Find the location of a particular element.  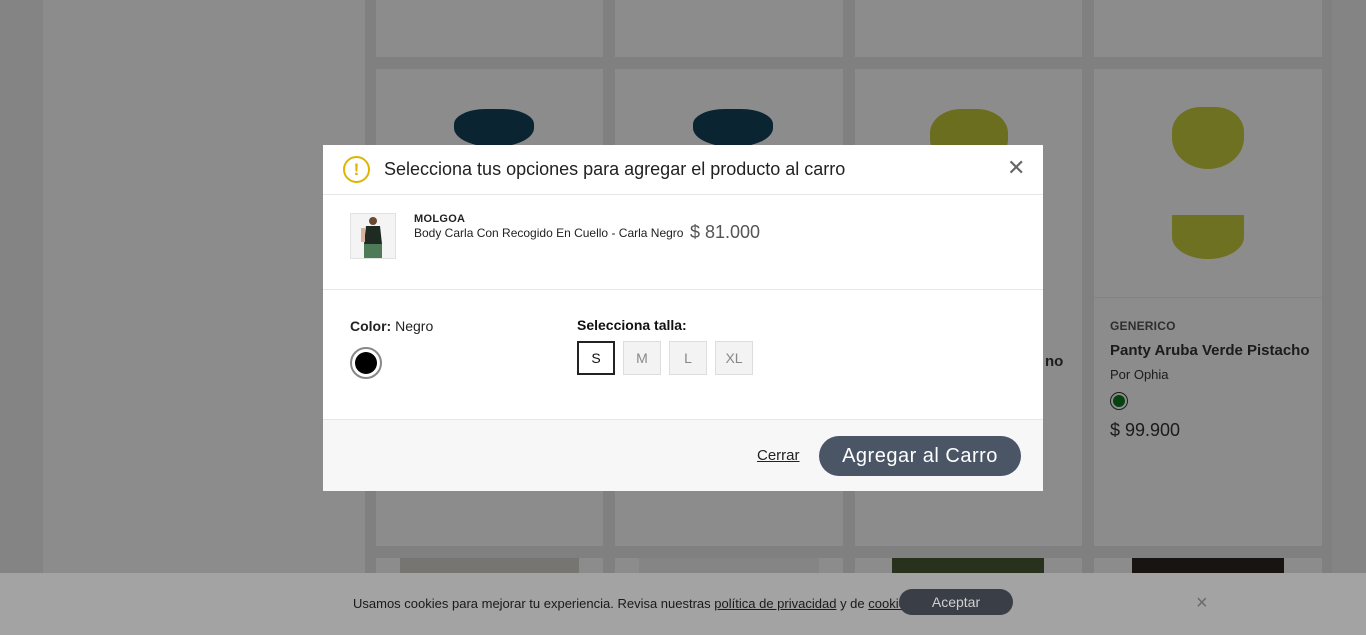

size-label: Selecciona talla: is located at coordinates (632, 325).